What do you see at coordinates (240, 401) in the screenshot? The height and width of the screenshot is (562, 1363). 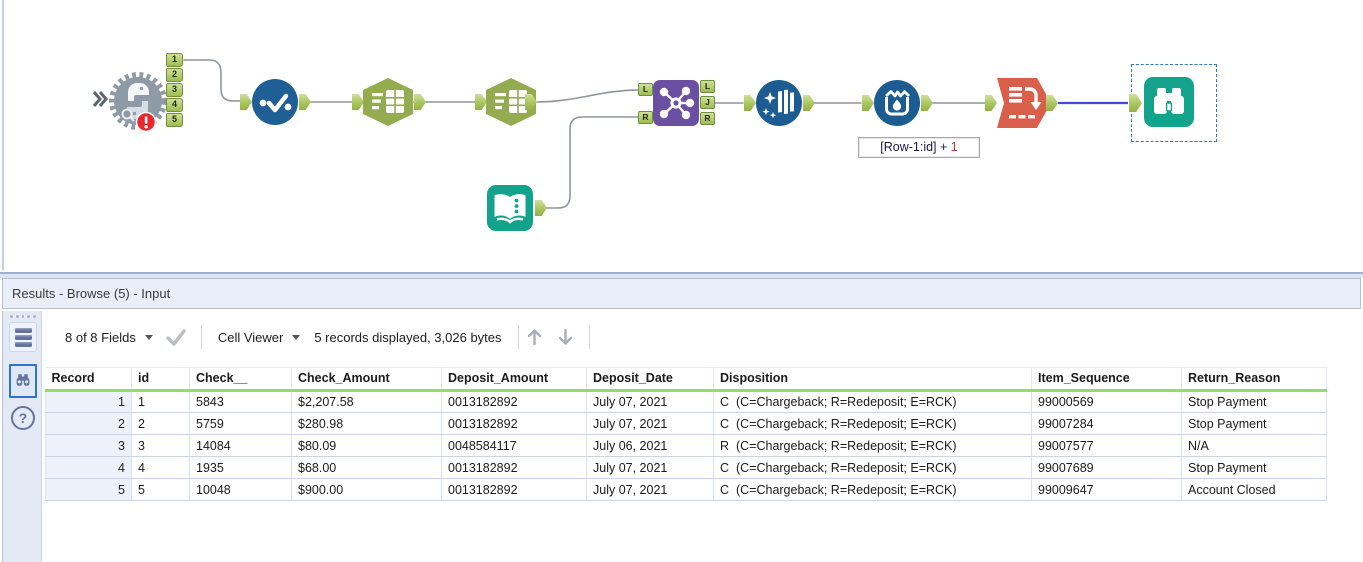 I see `data-cell: 5843` at bounding box center [240, 401].